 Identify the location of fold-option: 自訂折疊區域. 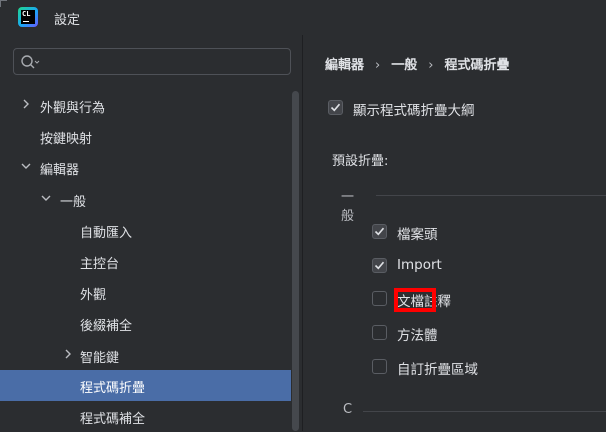
(462, 368).